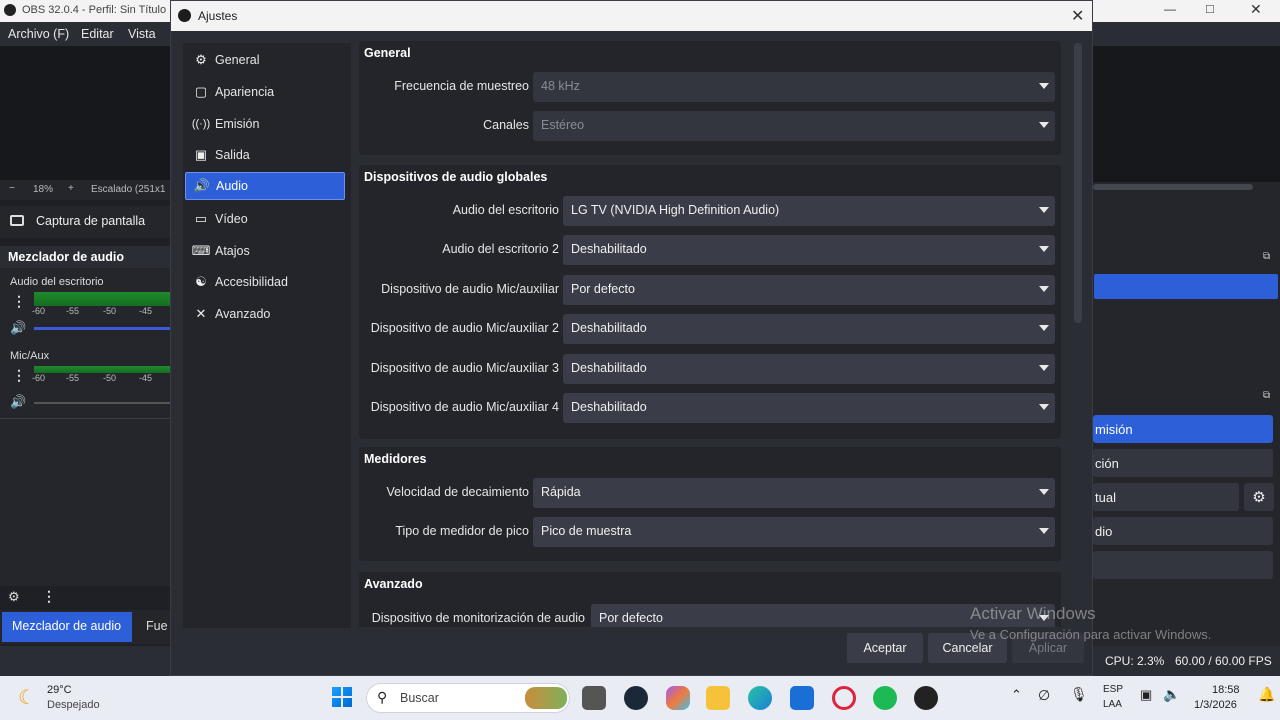  Describe the element at coordinates (1183, 565) in the screenshot. I see `settings-button` at that location.